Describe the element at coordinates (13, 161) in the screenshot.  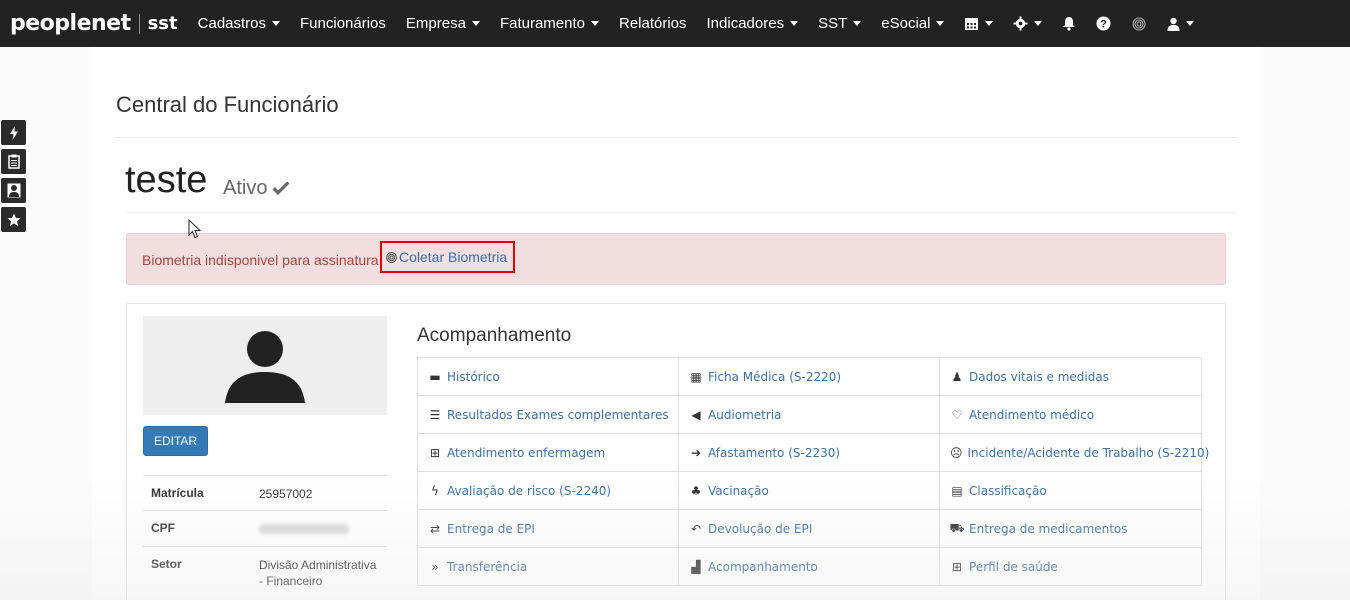
I see `side-tool-clipboard` at that location.